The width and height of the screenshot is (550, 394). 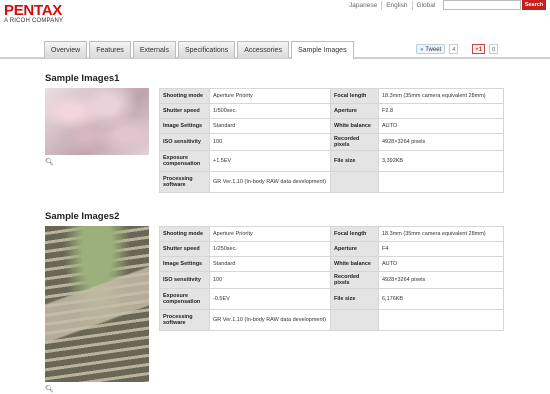 What do you see at coordinates (397, 5) in the screenshot?
I see `link-english: English` at bounding box center [397, 5].